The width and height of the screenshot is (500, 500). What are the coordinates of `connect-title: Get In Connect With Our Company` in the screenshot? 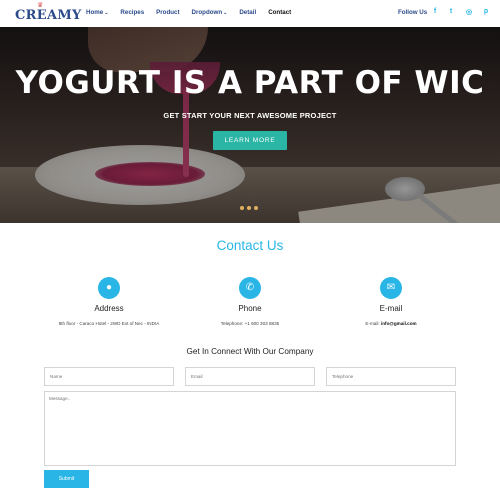 It's located at (250, 351).